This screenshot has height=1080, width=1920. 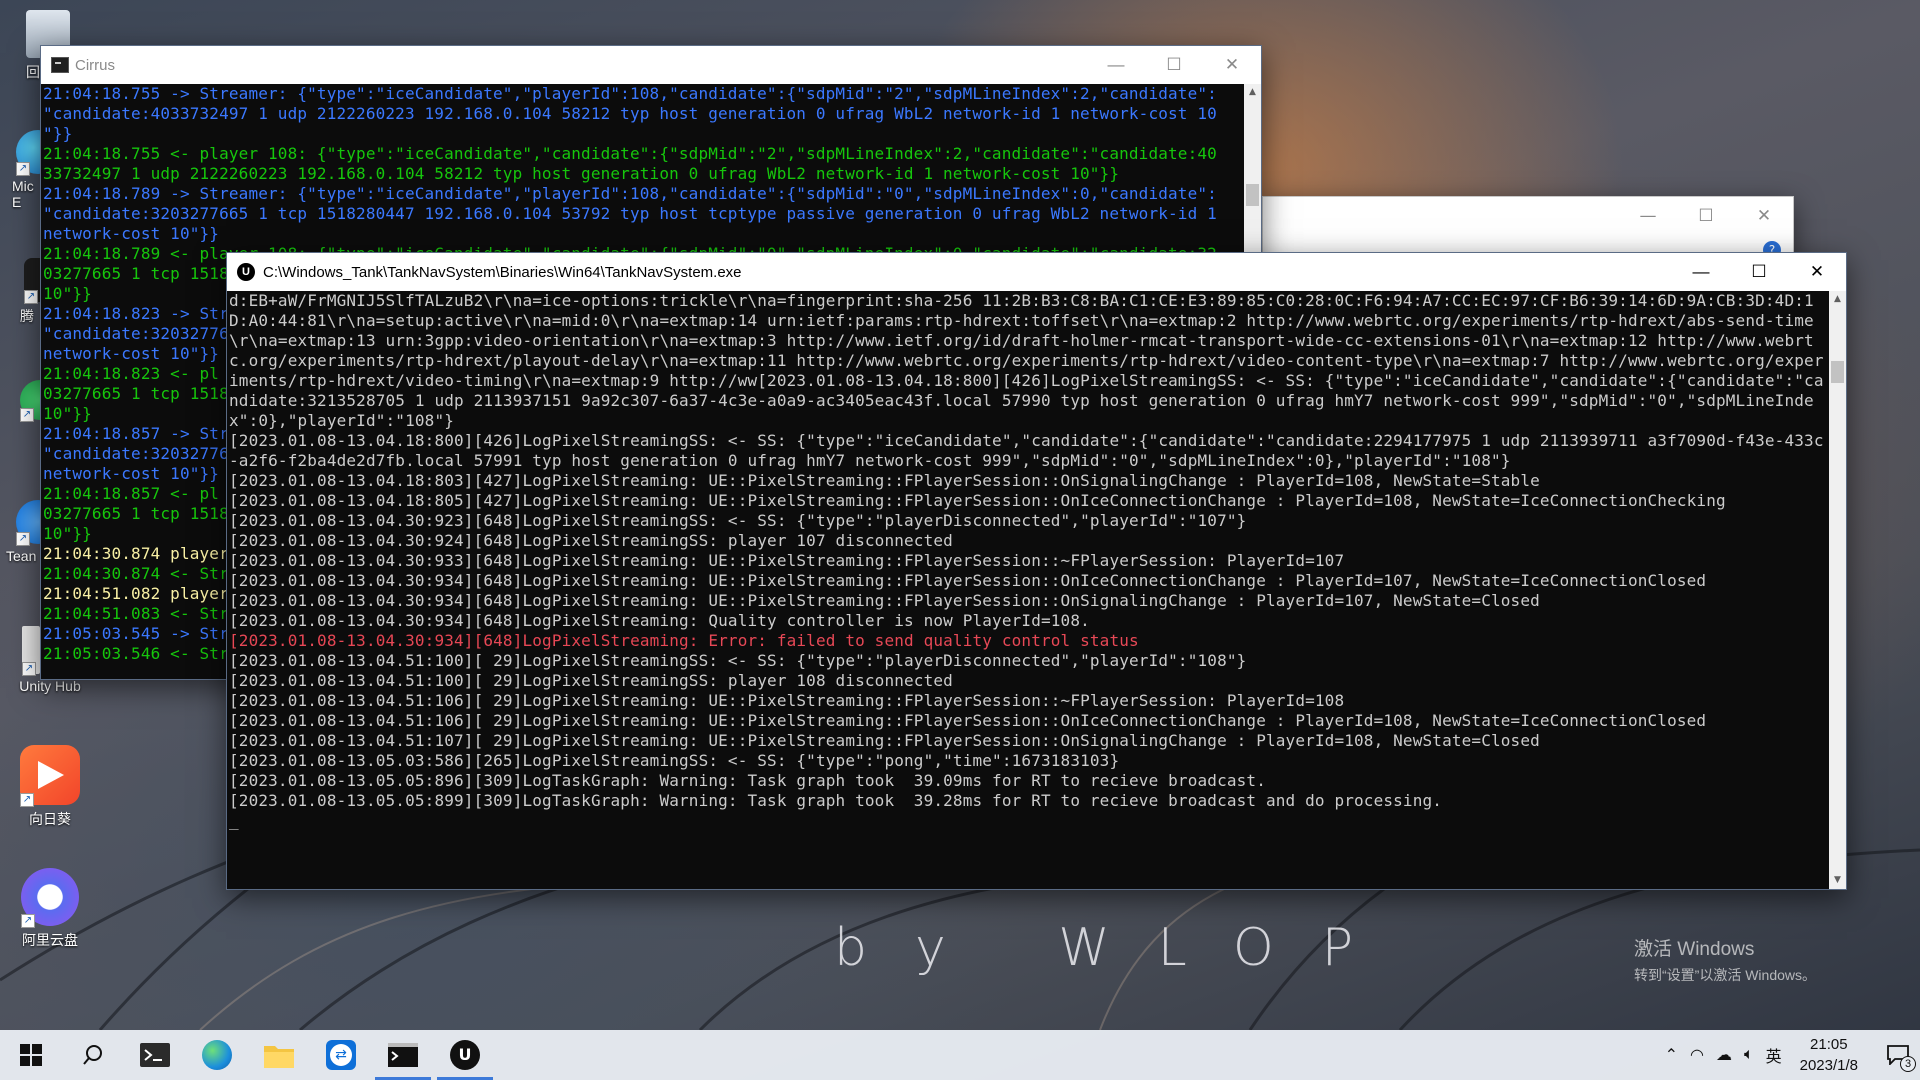 I want to click on desktop-icon-label: 向日葵, so click(x=50, y=819).